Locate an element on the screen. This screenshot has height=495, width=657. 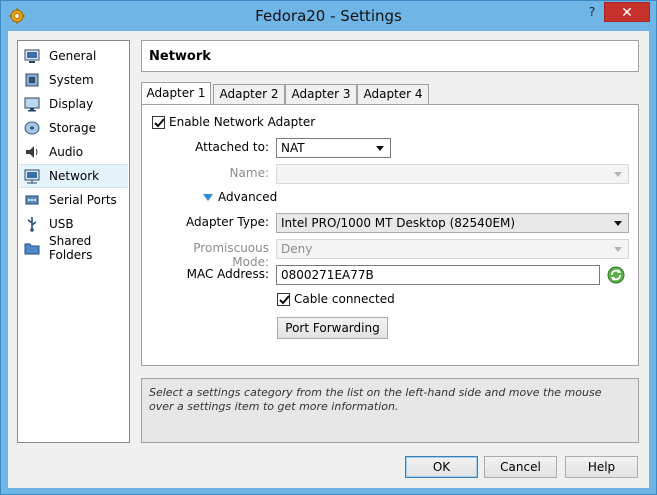
usb-icon is located at coordinates (32, 224).